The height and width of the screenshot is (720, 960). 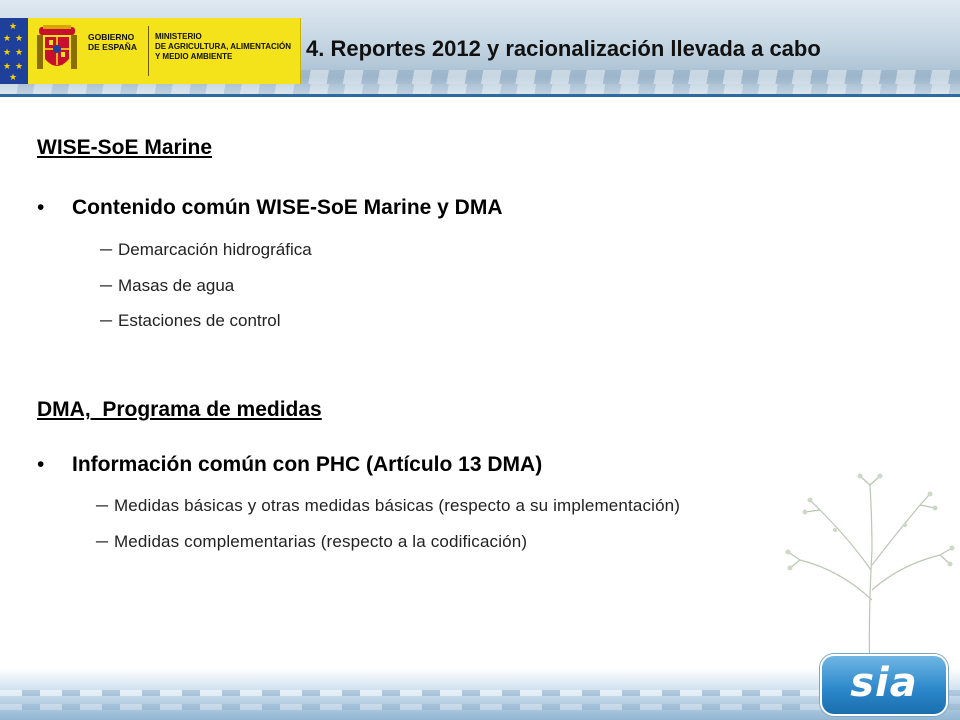 What do you see at coordinates (178, 36) in the screenshot?
I see `ministry-name-line: MINISTERIO` at bounding box center [178, 36].